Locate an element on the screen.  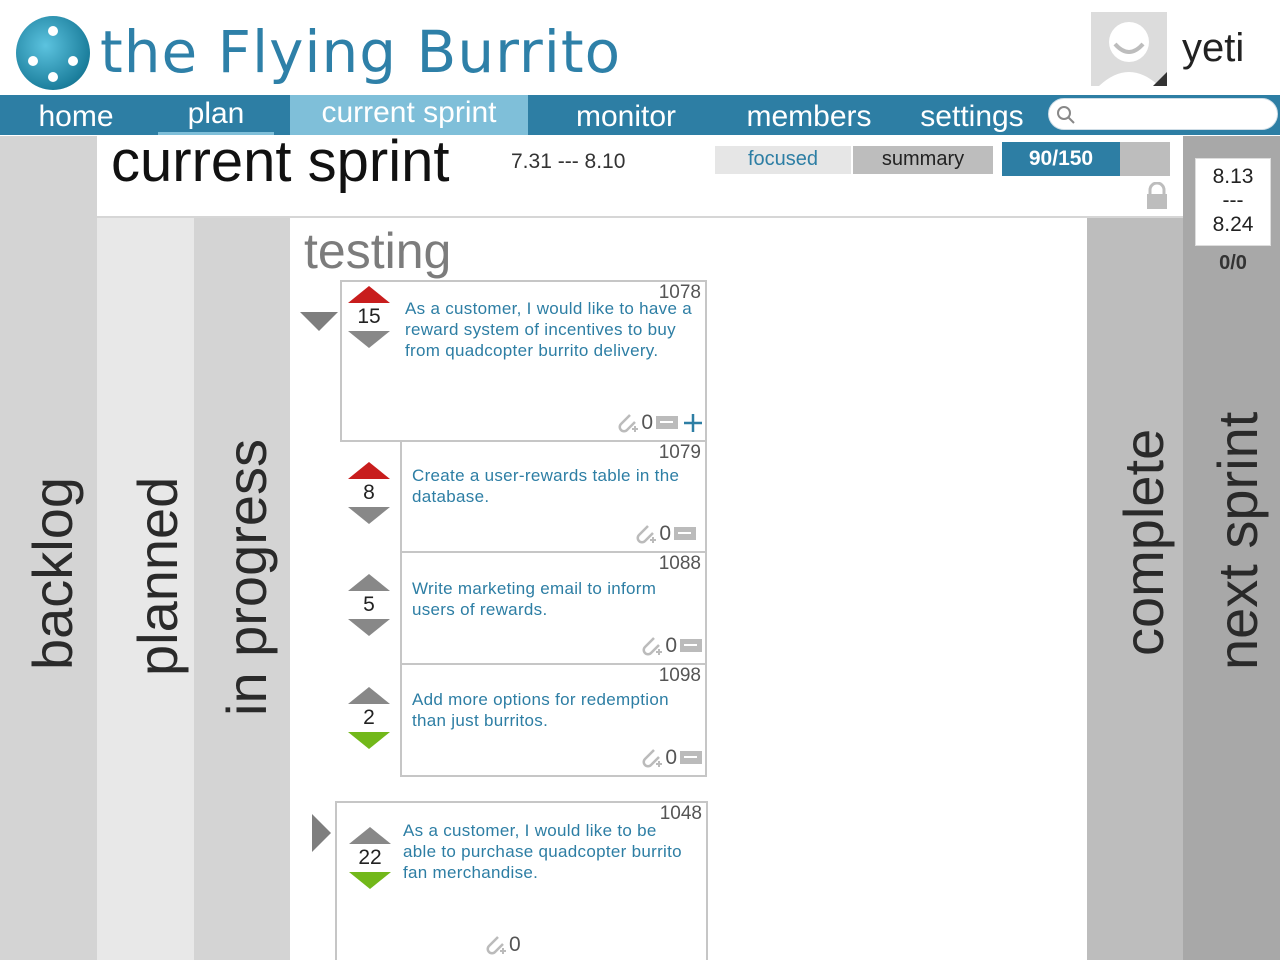
search-input is located at coordinates (1163, 114).